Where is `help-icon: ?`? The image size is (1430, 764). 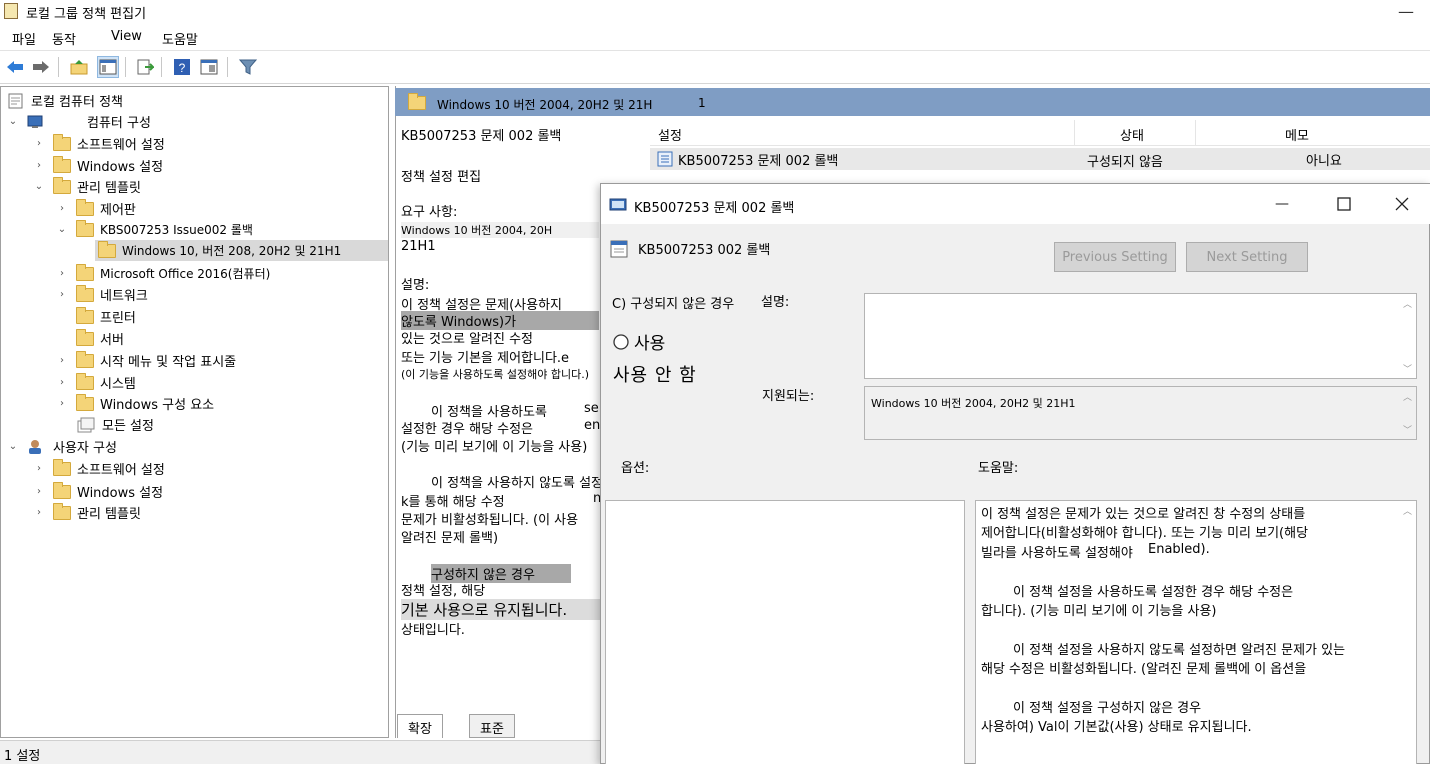 help-icon: ? is located at coordinates (182, 67).